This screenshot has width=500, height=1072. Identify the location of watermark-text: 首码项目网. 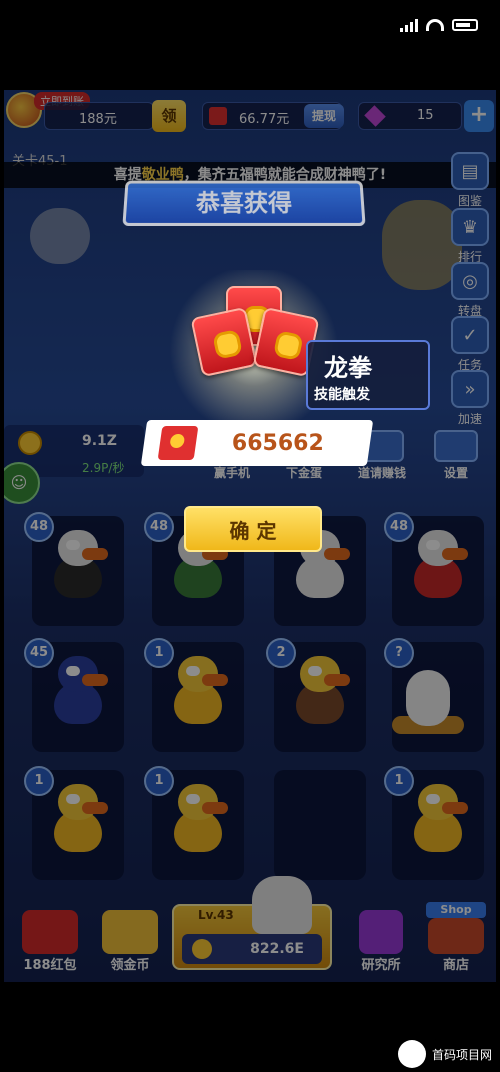
(461, 1054).